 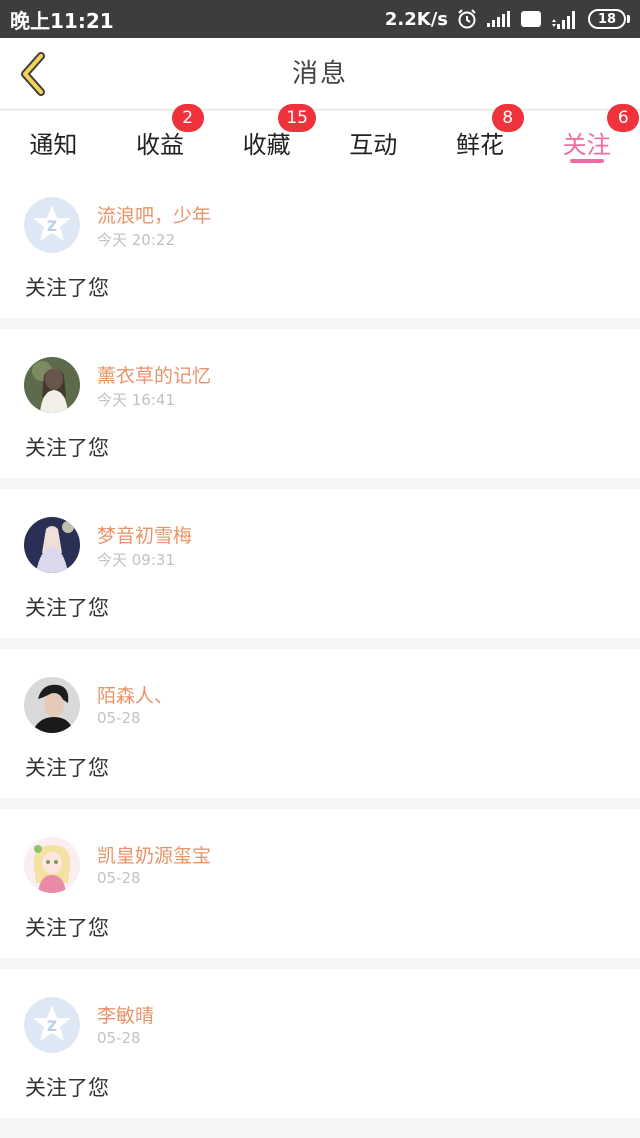 What do you see at coordinates (135, 694) in the screenshot?
I see `sender-name: 陌森人、` at bounding box center [135, 694].